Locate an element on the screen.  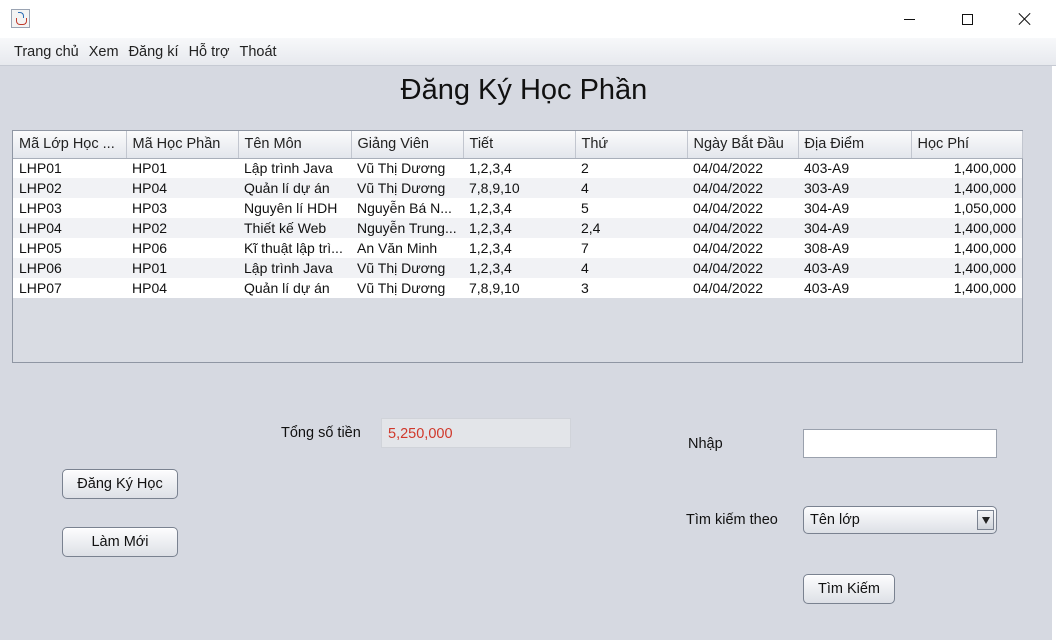
search-by-label: Tìm kiếm theo is located at coordinates (732, 520).